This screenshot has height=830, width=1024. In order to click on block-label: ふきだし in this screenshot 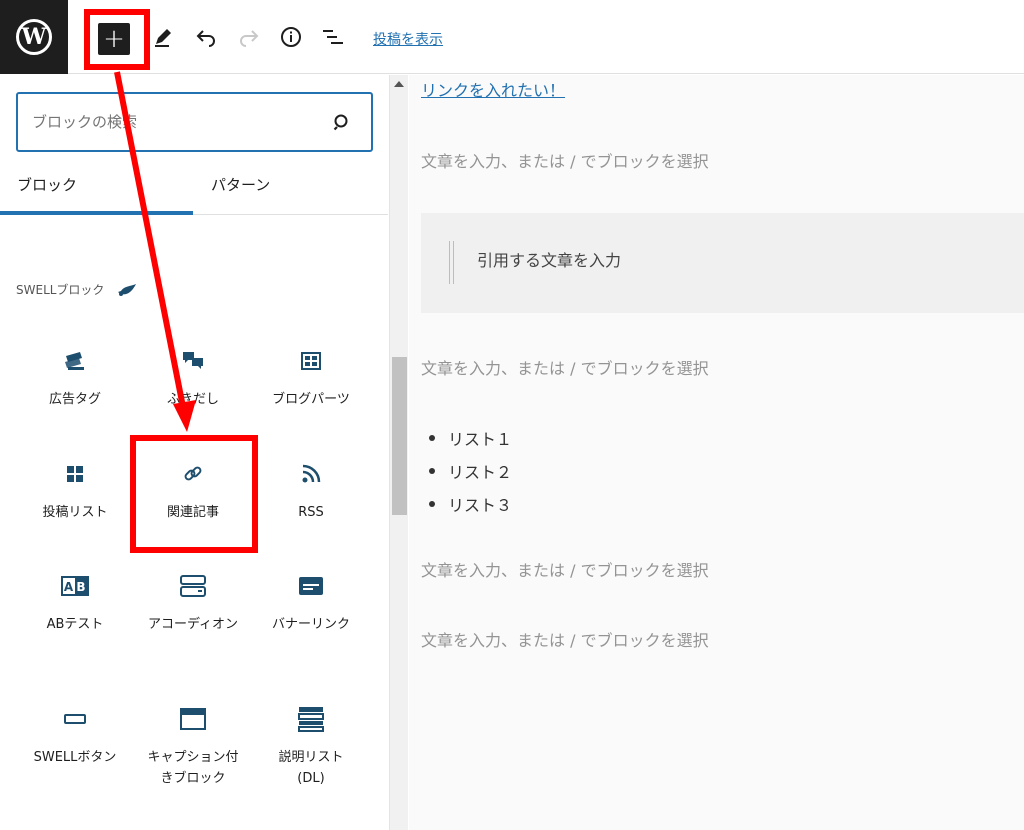, I will do `click(192, 399)`.